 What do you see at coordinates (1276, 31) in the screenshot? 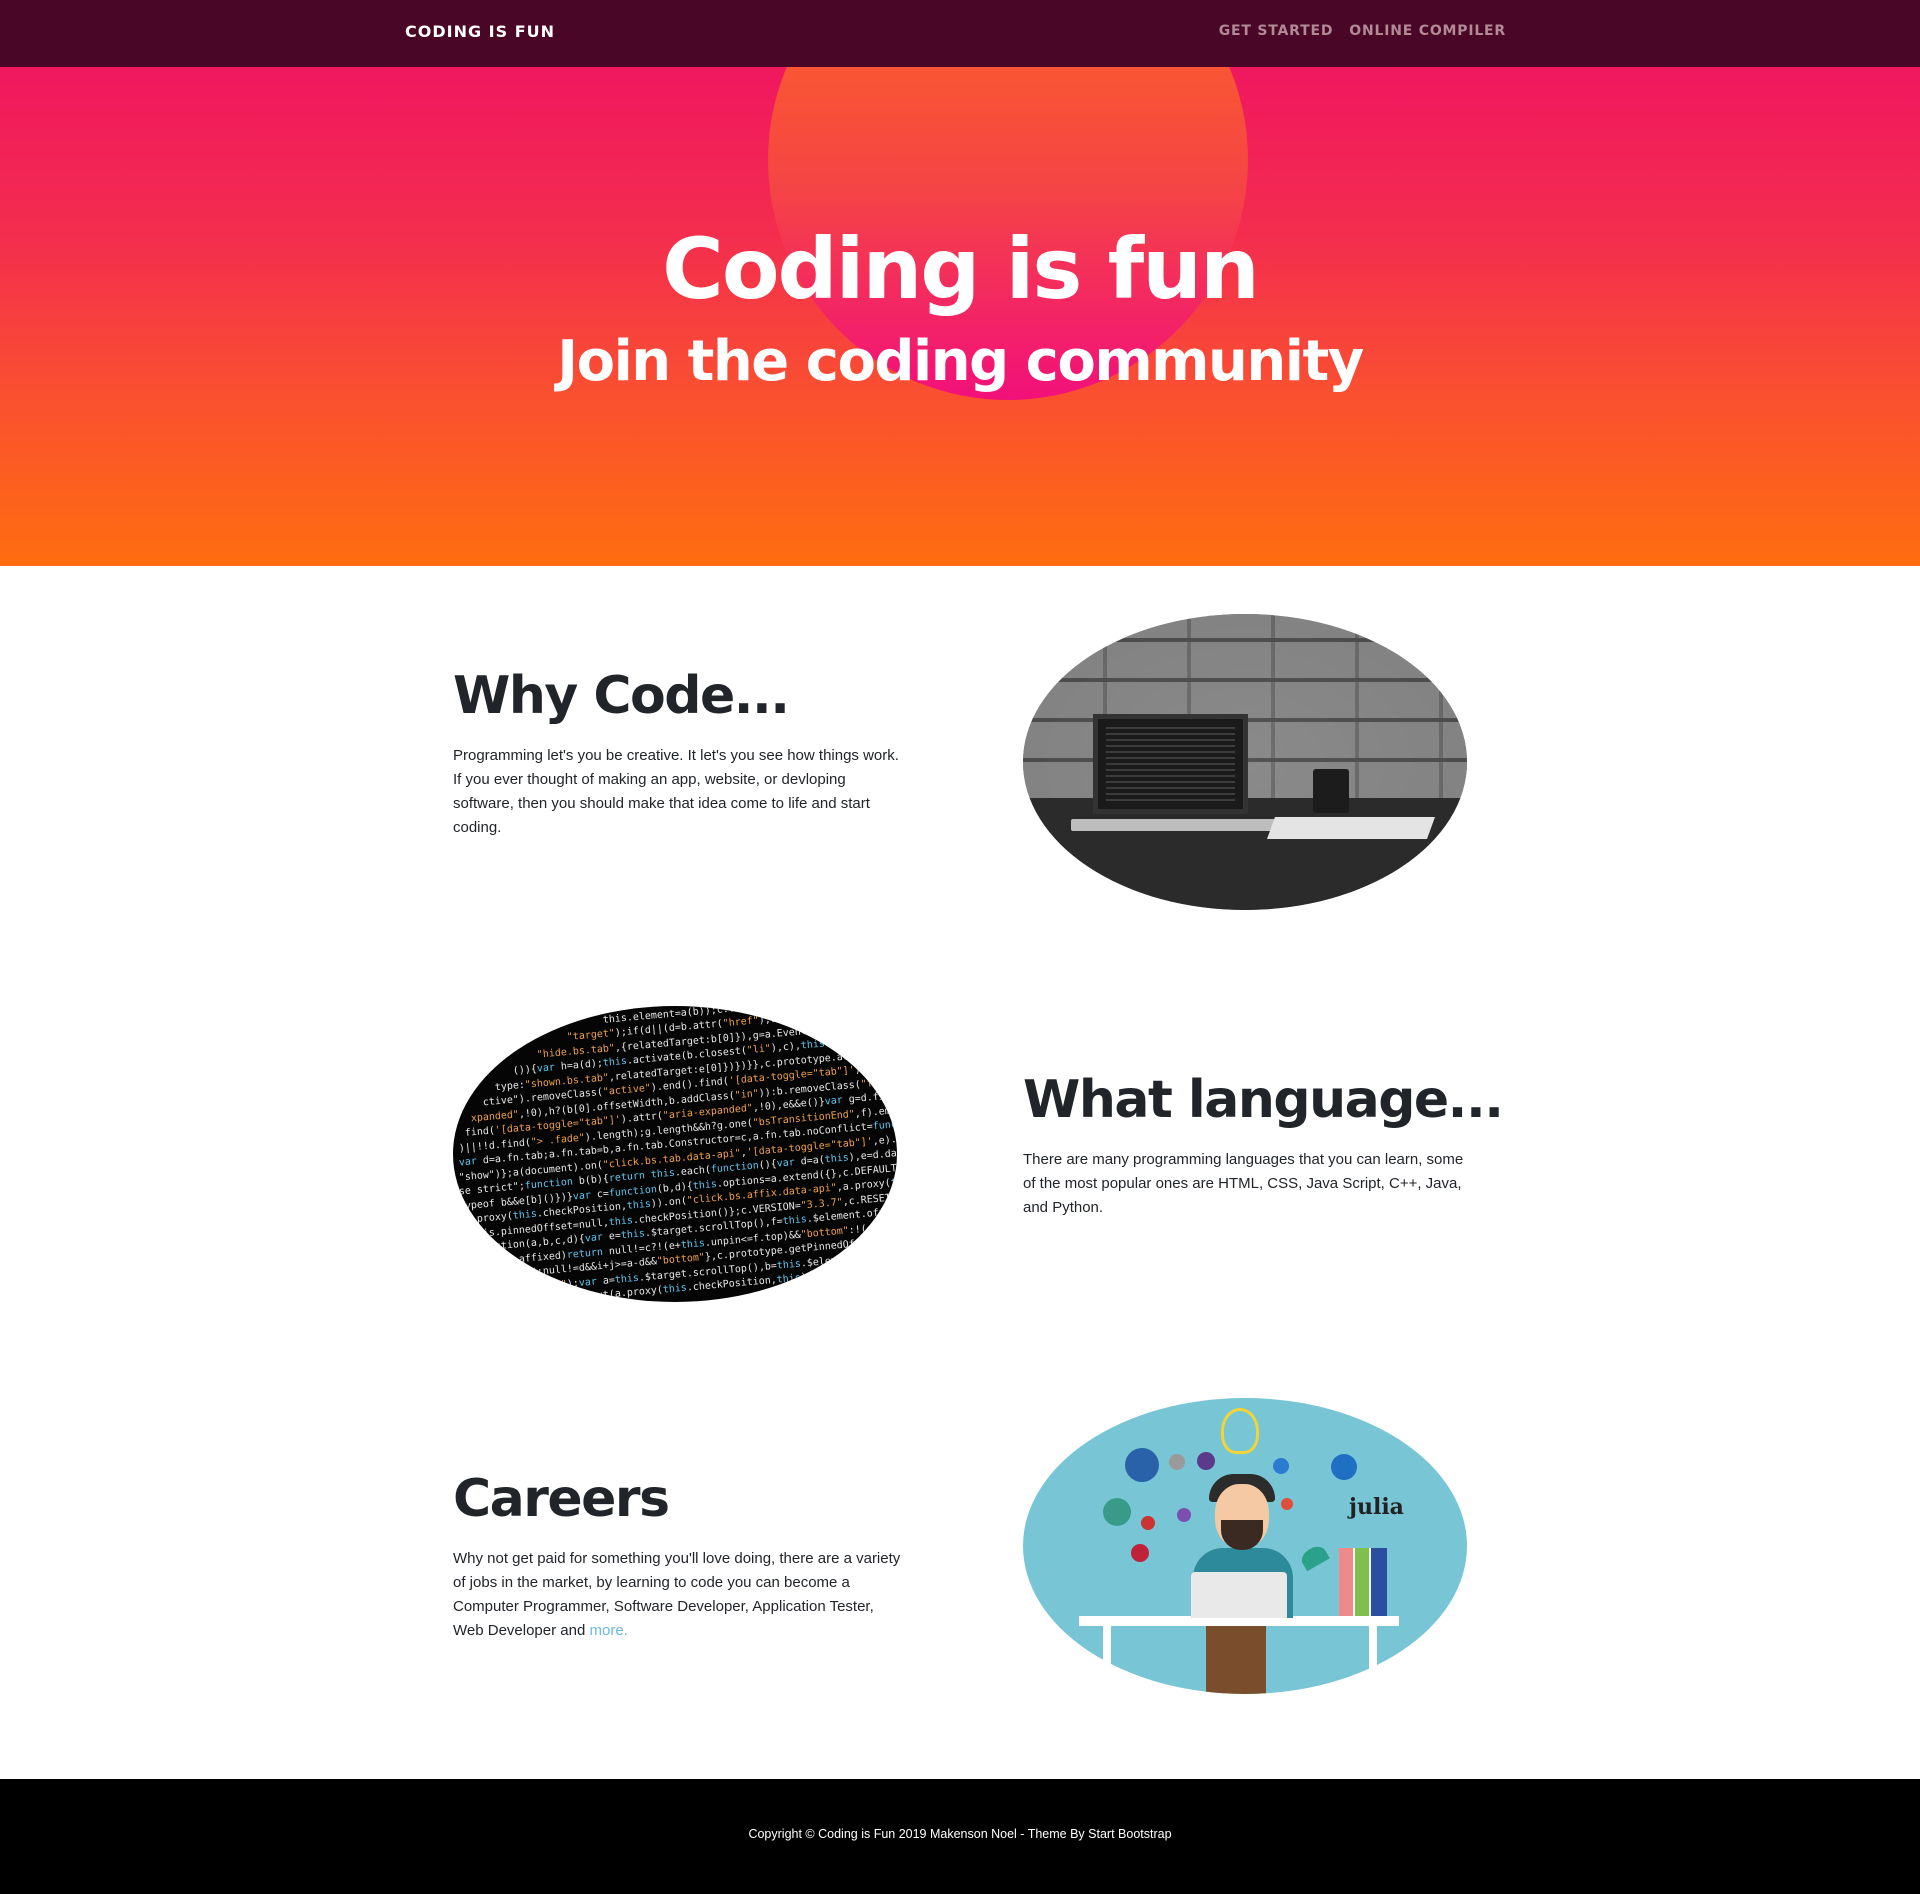
I see `nav-link-get-started: GET STARTED` at bounding box center [1276, 31].